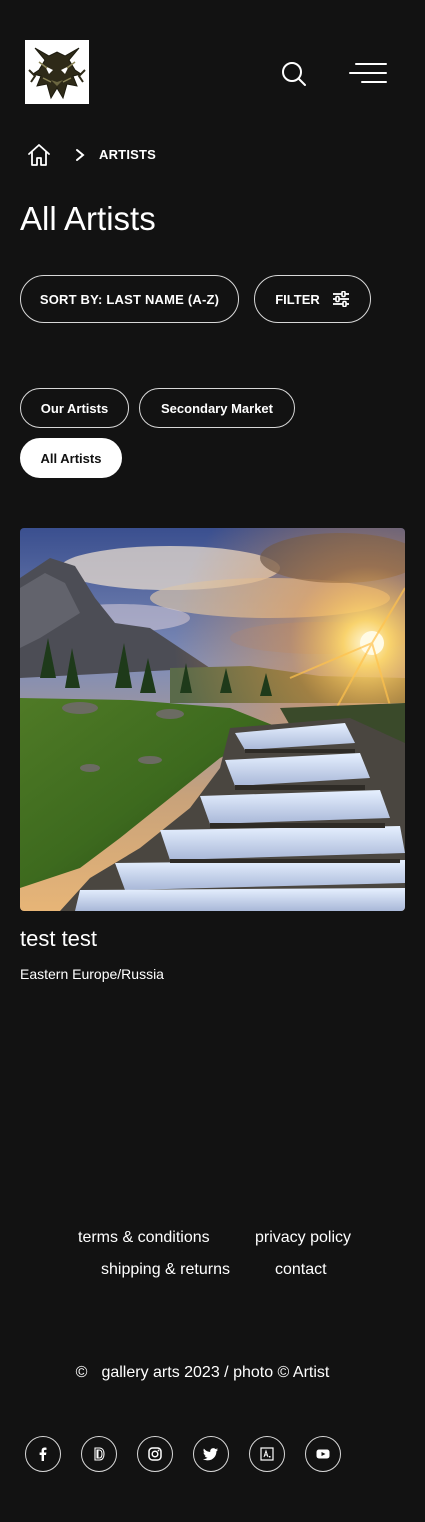  What do you see at coordinates (88, 218) in the screenshot?
I see `page-title: All Artists` at bounding box center [88, 218].